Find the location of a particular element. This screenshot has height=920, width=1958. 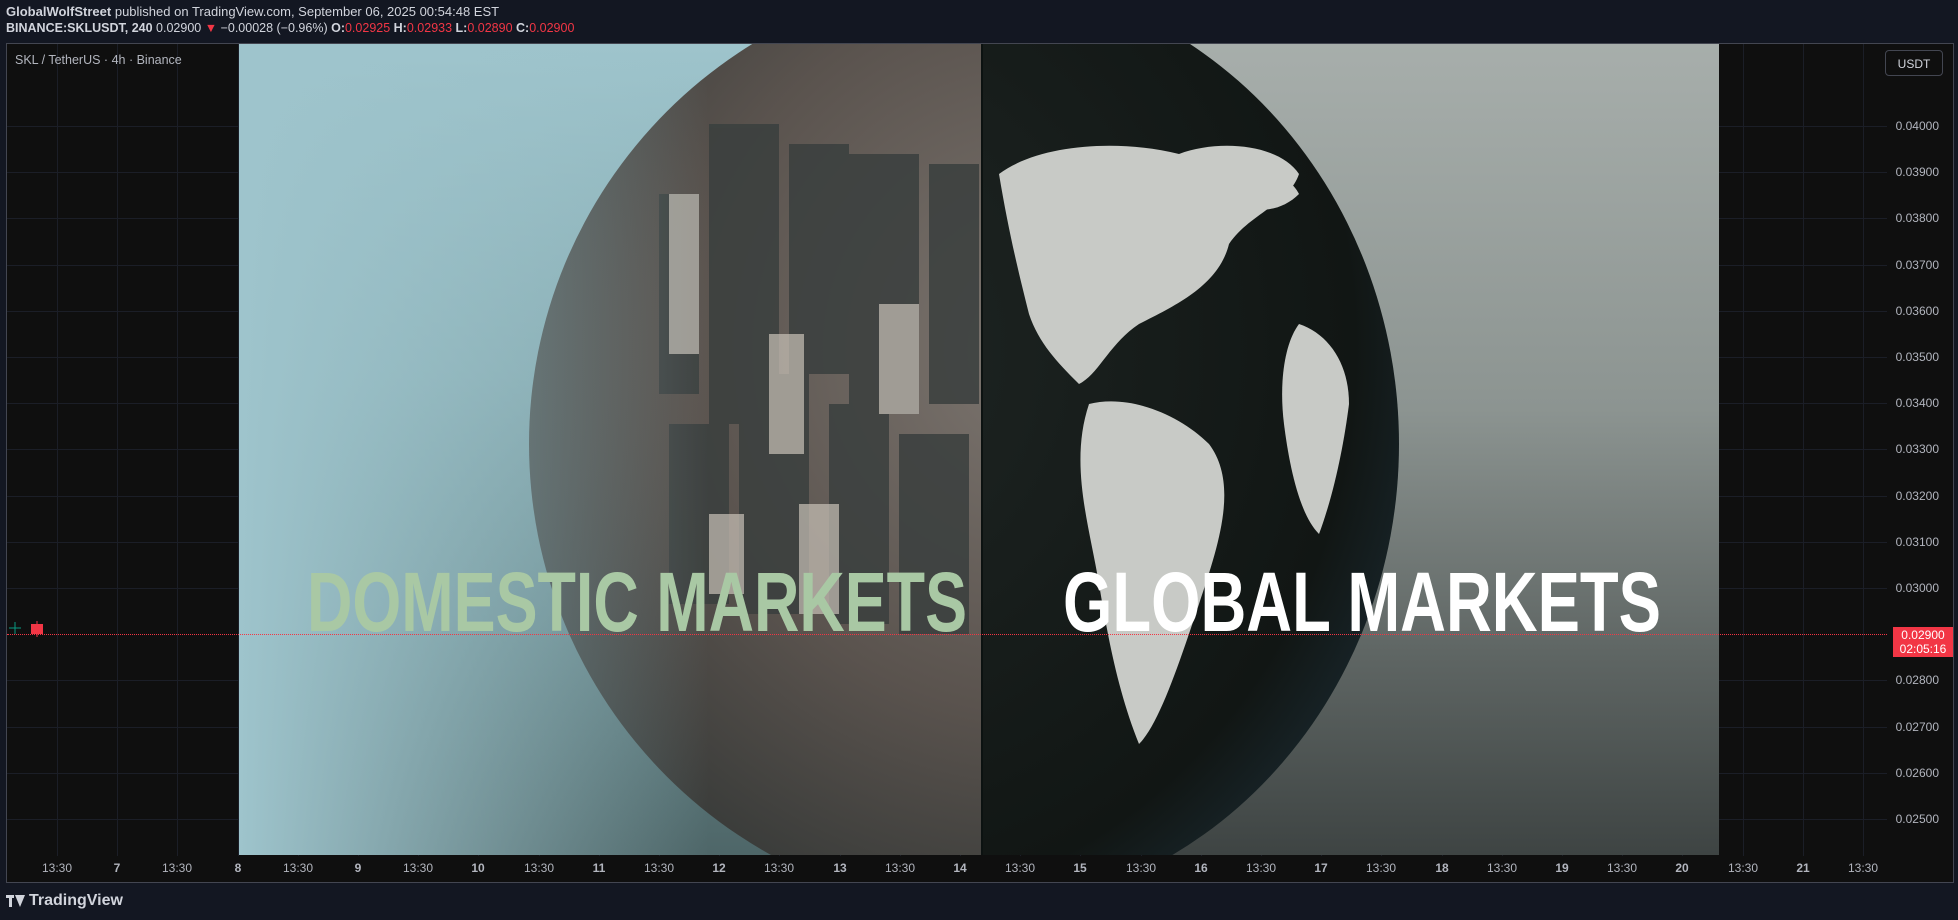

author-name: GlobalWolfStreet is located at coordinates (58, 11).